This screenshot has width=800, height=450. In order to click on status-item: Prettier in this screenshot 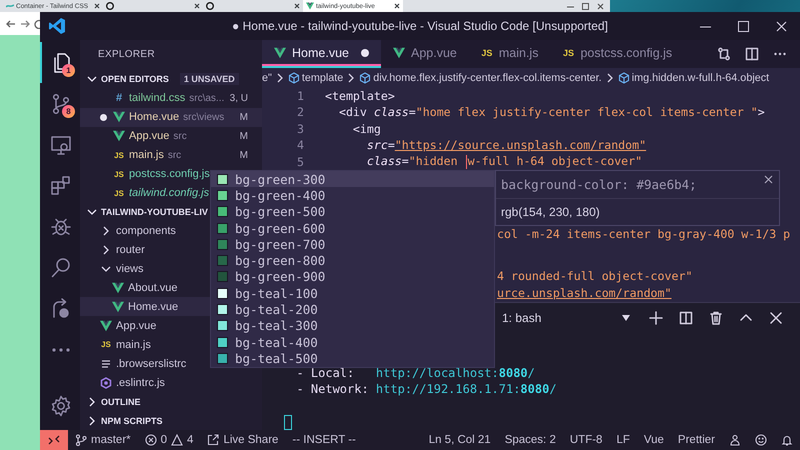, I will do `click(696, 440)`.